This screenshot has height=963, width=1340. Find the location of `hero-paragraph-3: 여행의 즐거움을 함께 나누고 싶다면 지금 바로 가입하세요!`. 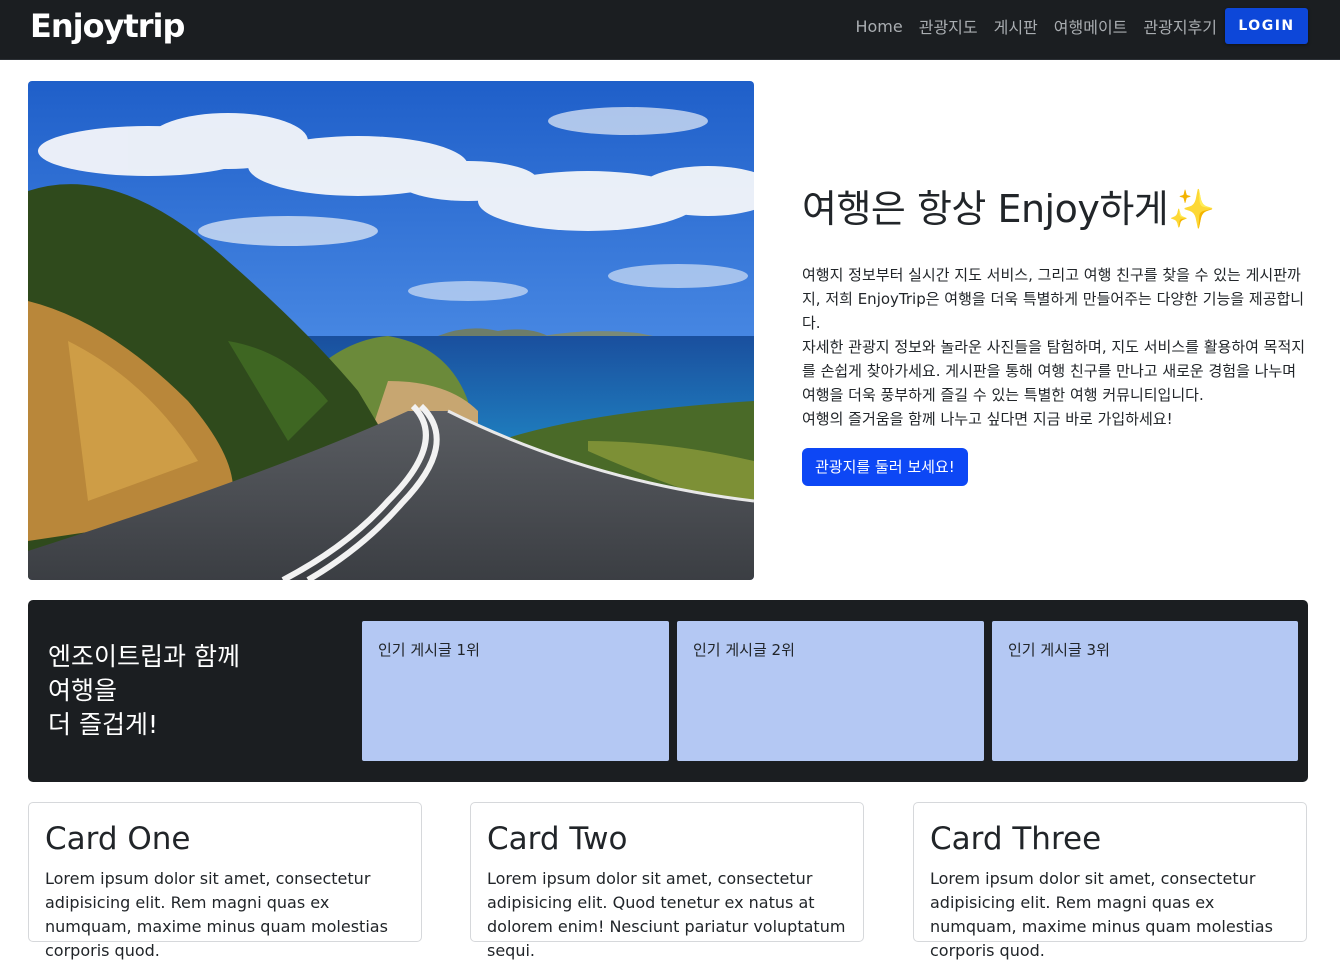

hero-paragraph-3: 여행의 즐거움을 함께 나누고 싶다면 지금 바로 가입하세요! is located at coordinates (987, 419).